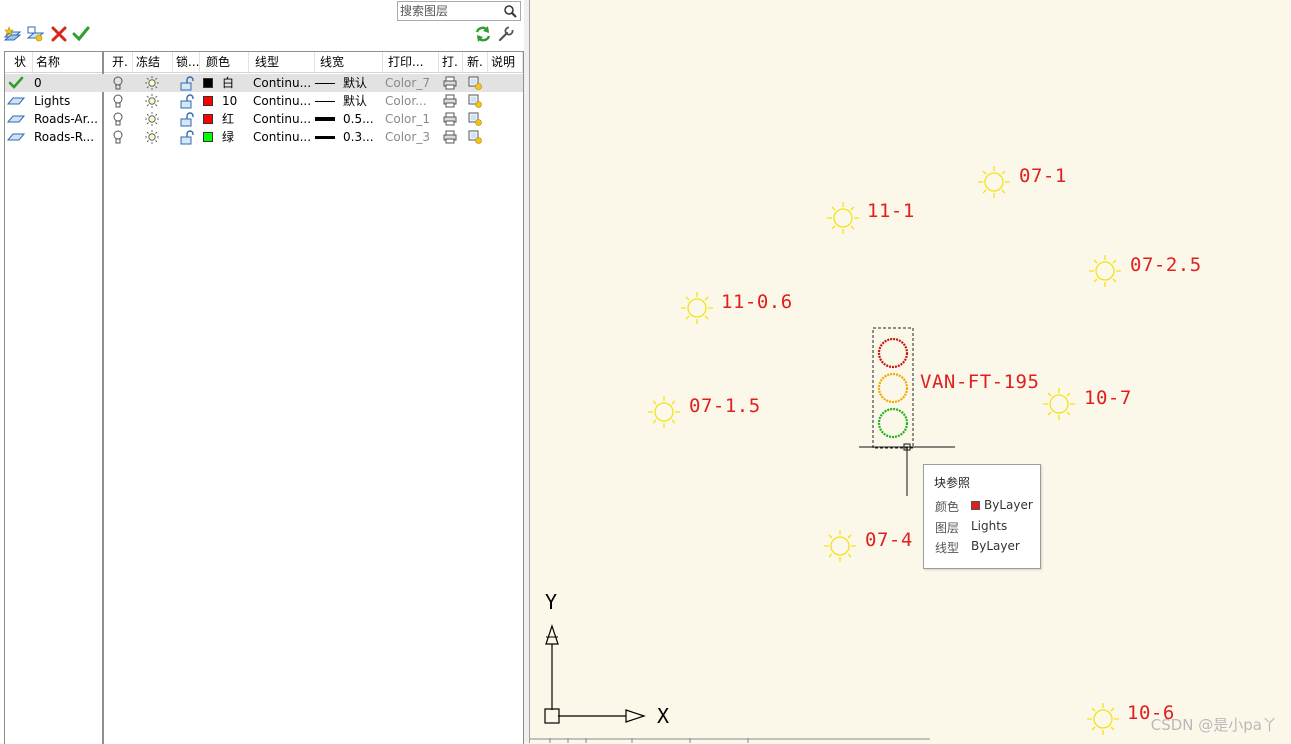 The height and width of the screenshot is (744, 1291). What do you see at coordinates (16, 137) in the screenshot?
I see `layer-status-icon` at bounding box center [16, 137].